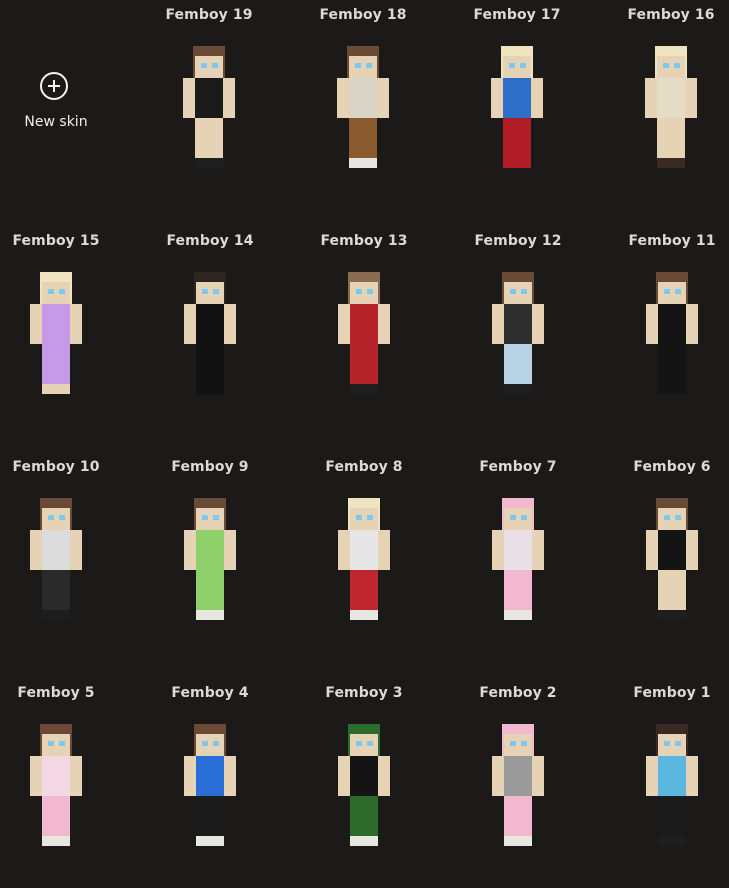 Image resolution: width=729 pixels, height=888 pixels. I want to click on skin-card: Femboy 10, so click(66, 557).